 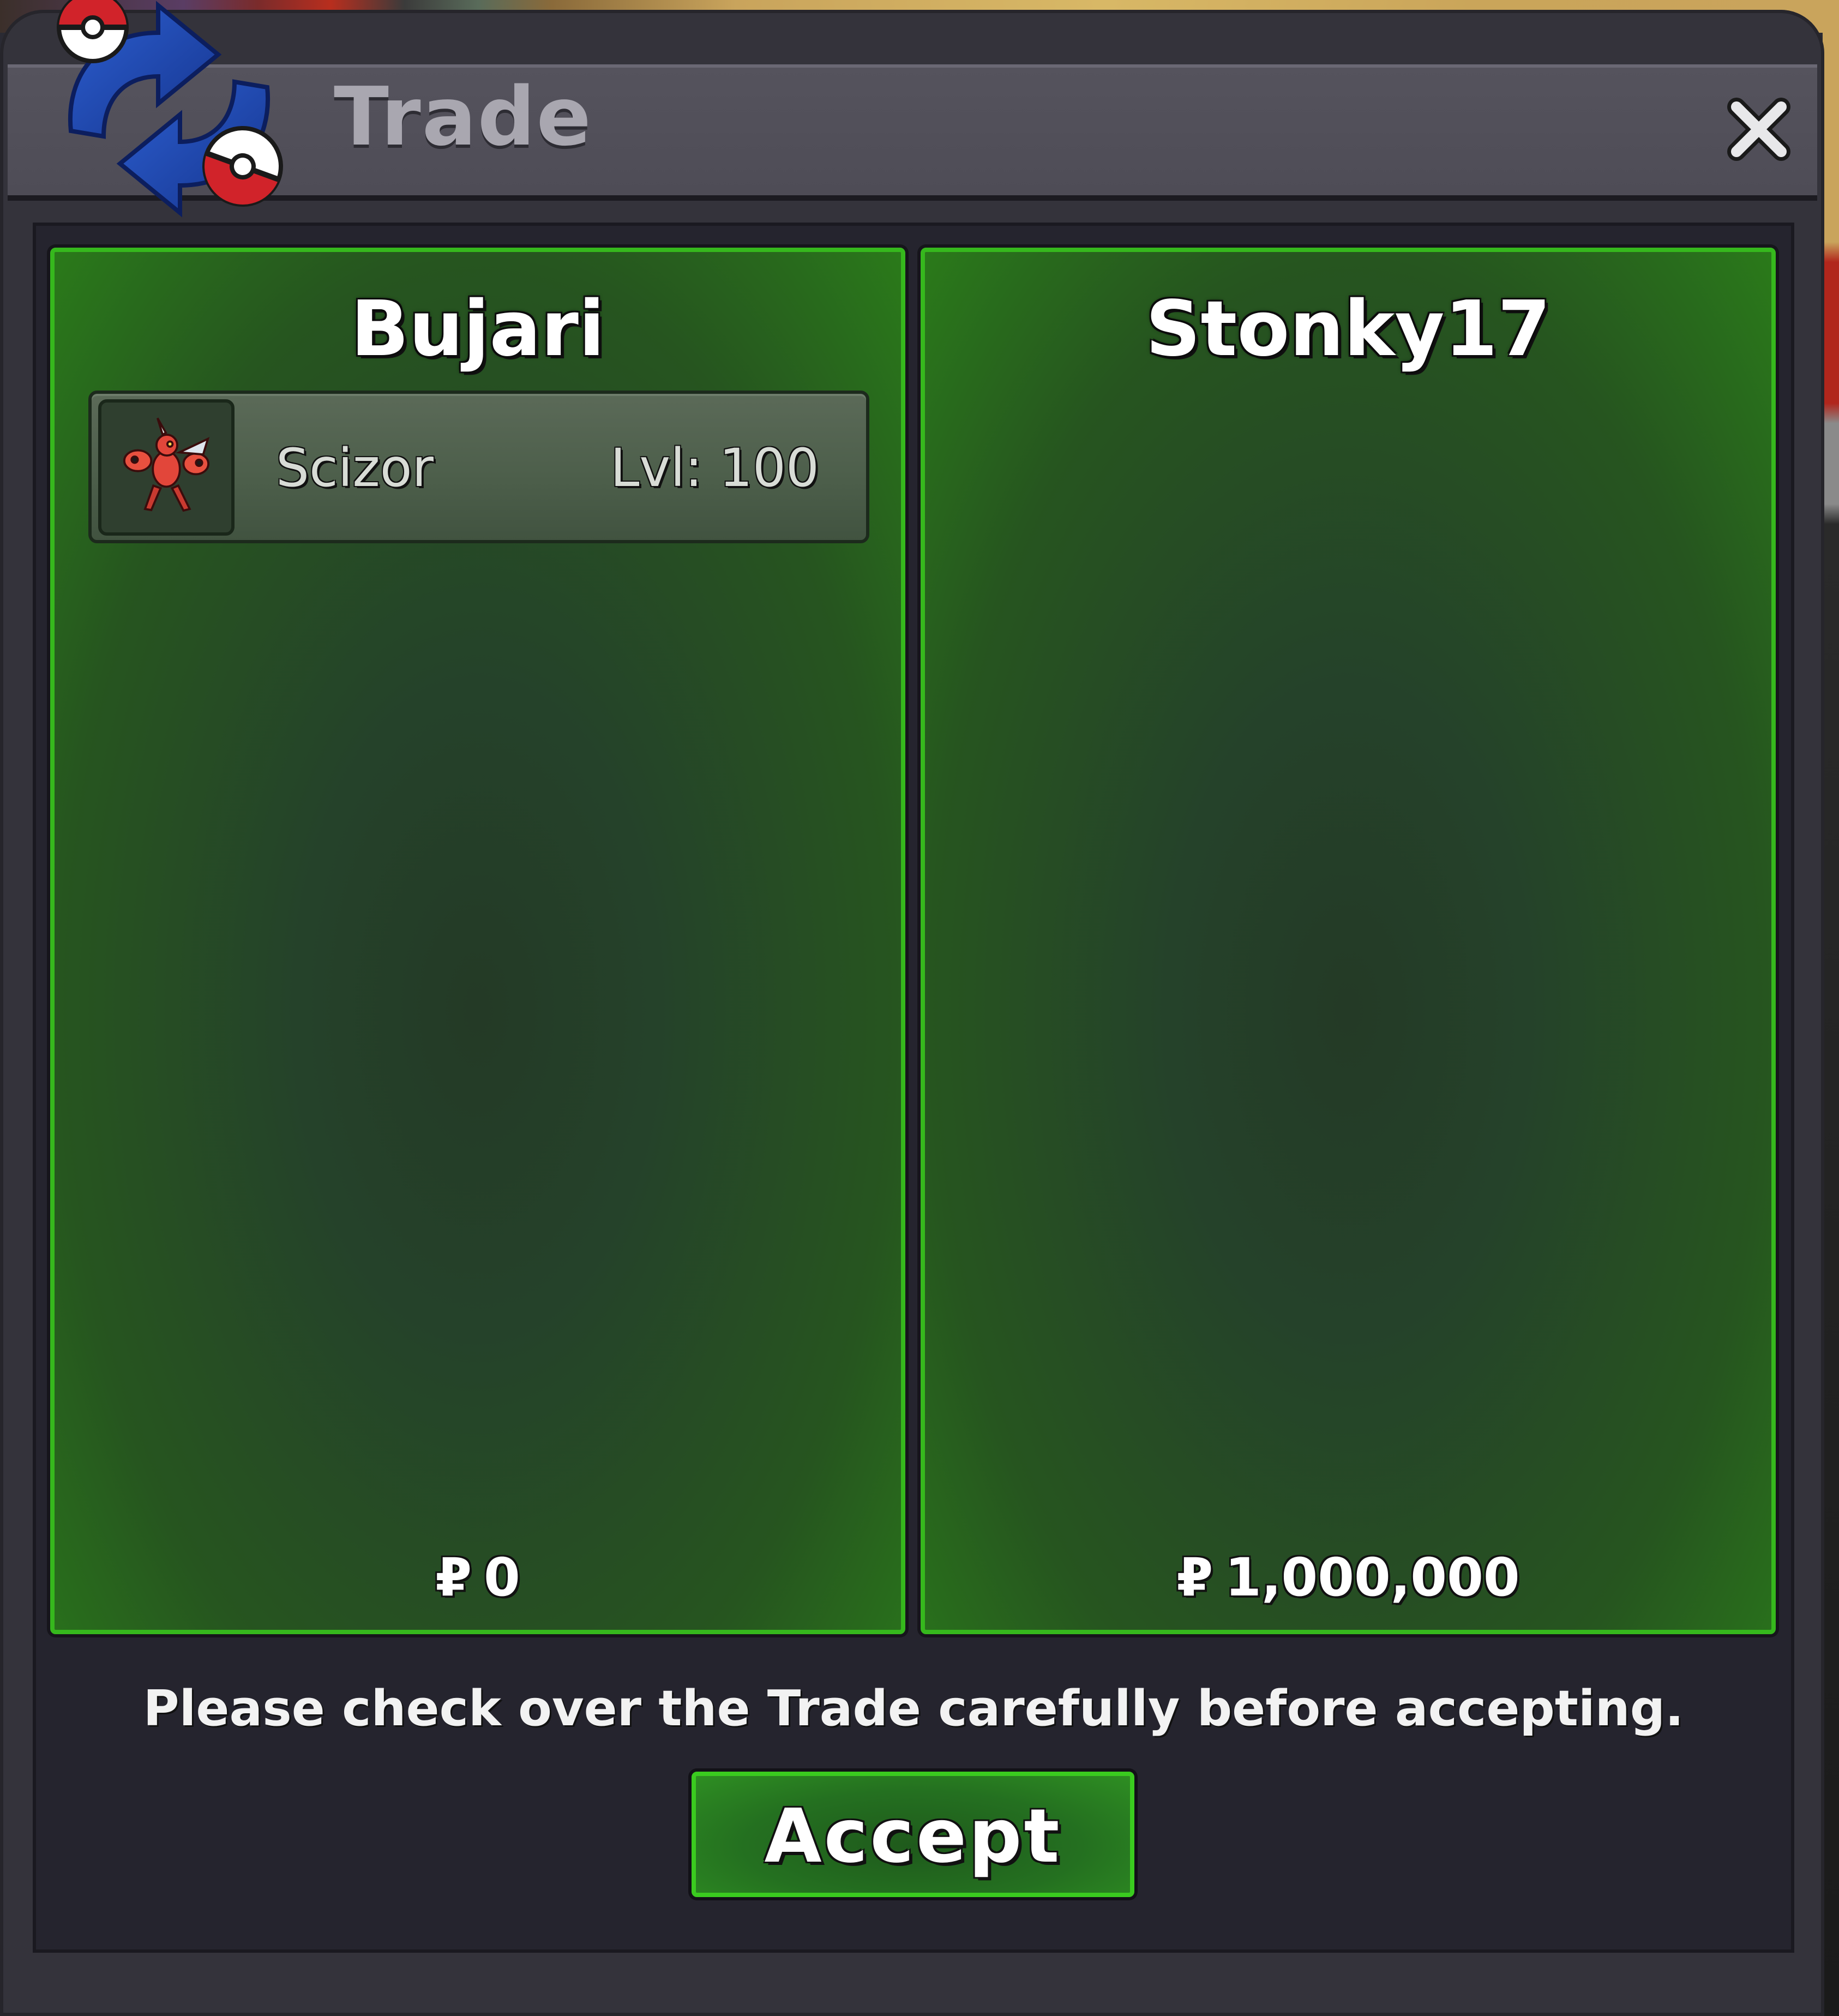 I want to click on trade-swap-pokeballs-icon, so click(x=170, y=109).